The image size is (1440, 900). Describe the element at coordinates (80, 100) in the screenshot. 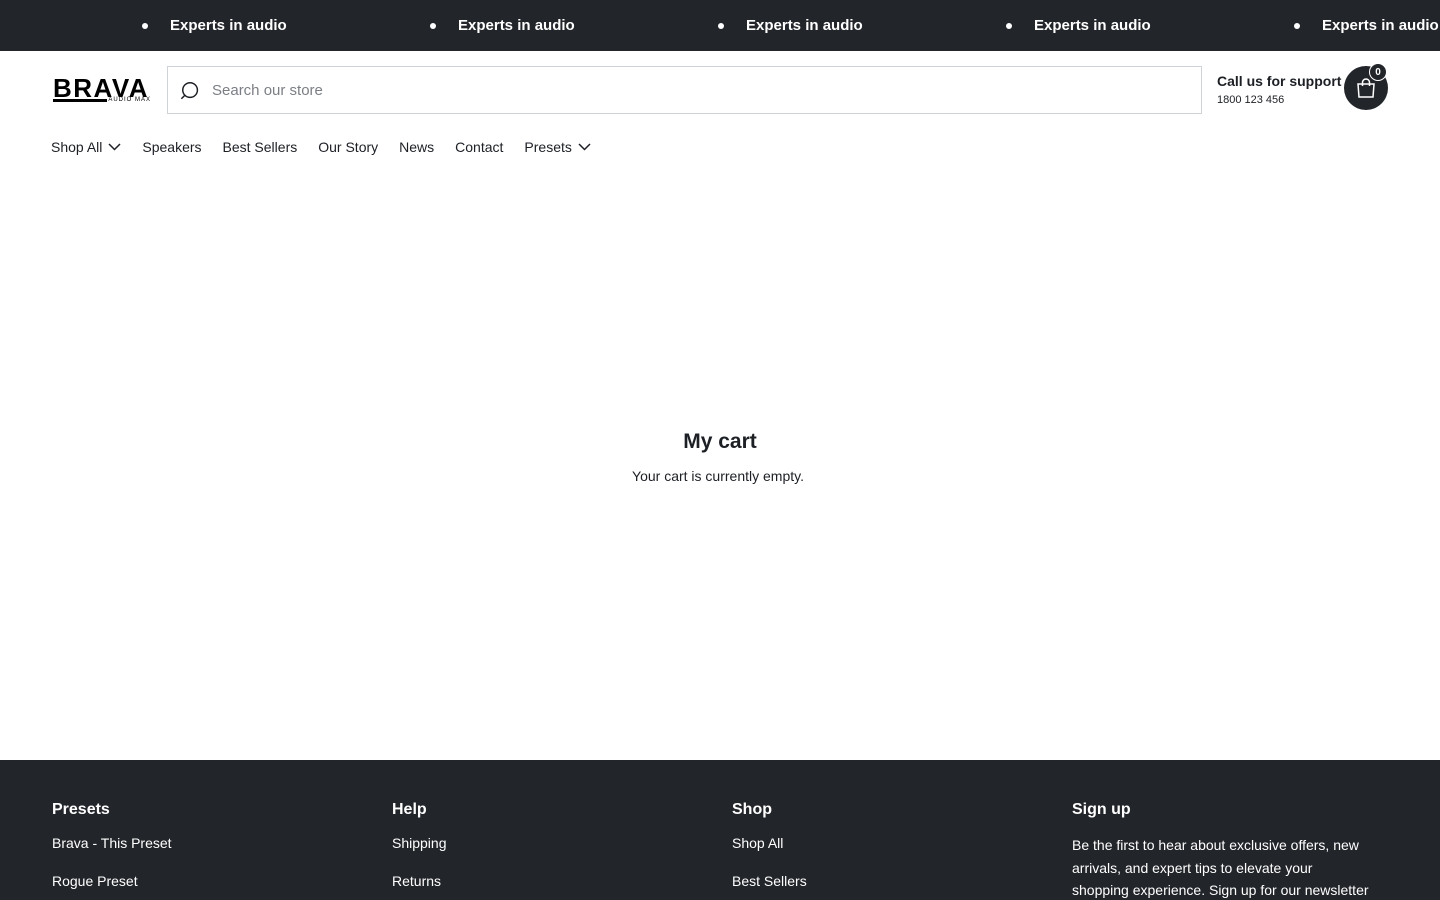

I see `logo-underline` at that location.